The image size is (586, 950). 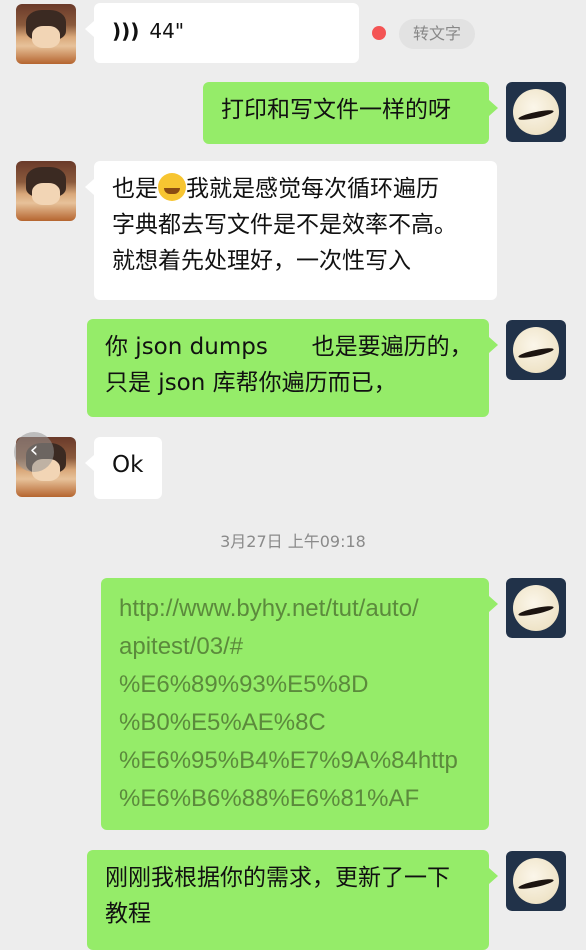 I want to click on link-text: %E6%95%B4%E7%9A%84http, so click(x=295, y=761).